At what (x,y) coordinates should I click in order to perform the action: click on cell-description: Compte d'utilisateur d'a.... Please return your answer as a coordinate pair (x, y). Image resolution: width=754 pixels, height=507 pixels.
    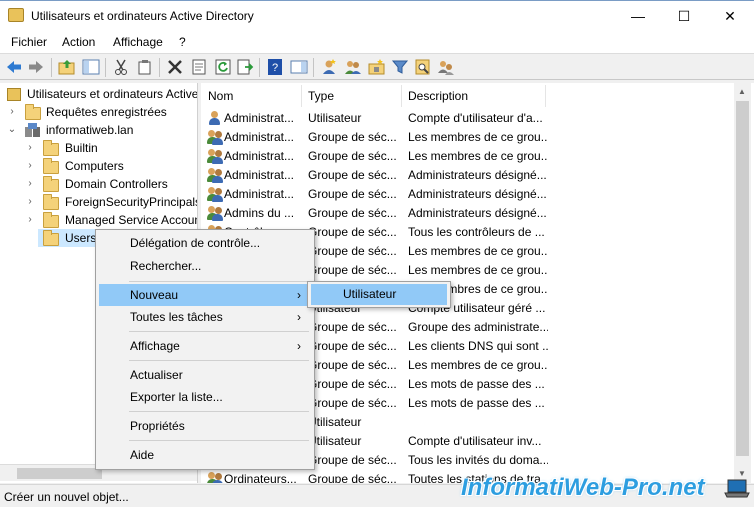
    Looking at the image, I should click on (475, 118).